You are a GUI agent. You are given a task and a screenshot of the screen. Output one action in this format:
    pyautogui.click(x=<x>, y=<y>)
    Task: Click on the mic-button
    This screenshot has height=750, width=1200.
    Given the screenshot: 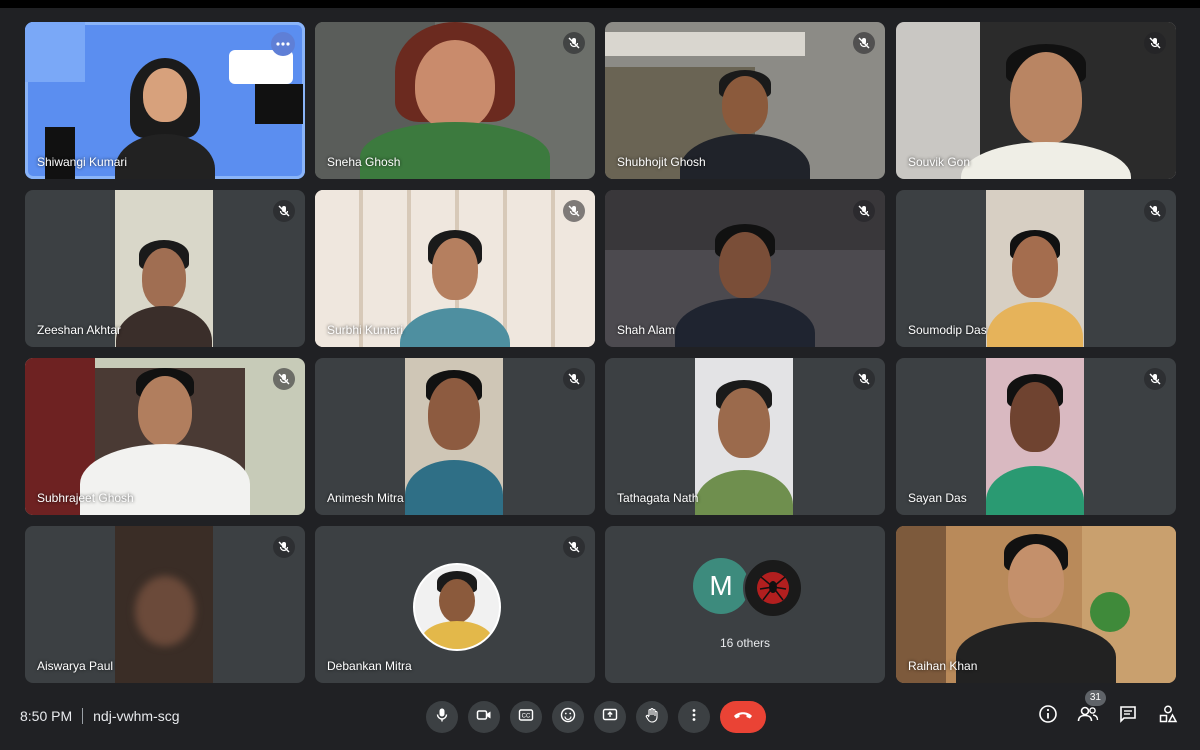 What is the action you would take?
    pyautogui.click(x=442, y=717)
    